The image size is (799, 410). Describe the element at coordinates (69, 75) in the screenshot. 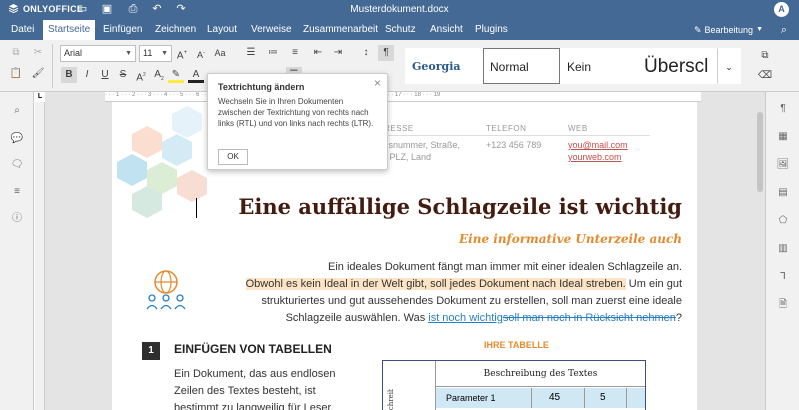

I see `bold-icon: B` at that location.